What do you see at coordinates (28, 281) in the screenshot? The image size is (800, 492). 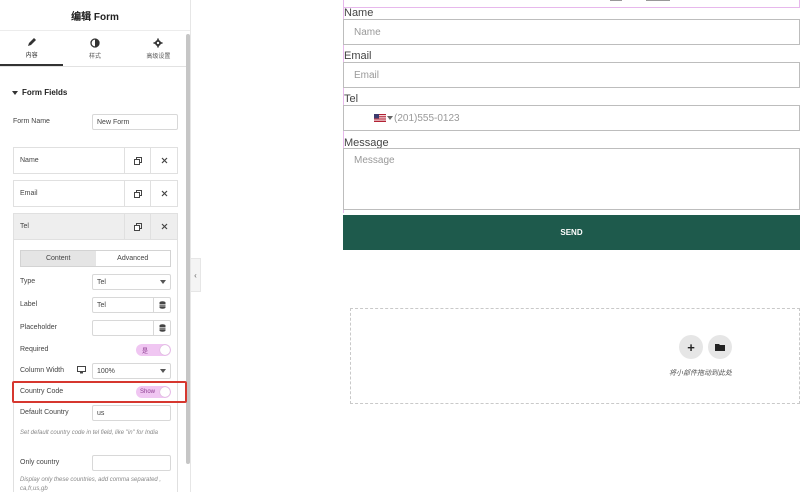 I see `type-label: Type` at bounding box center [28, 281].